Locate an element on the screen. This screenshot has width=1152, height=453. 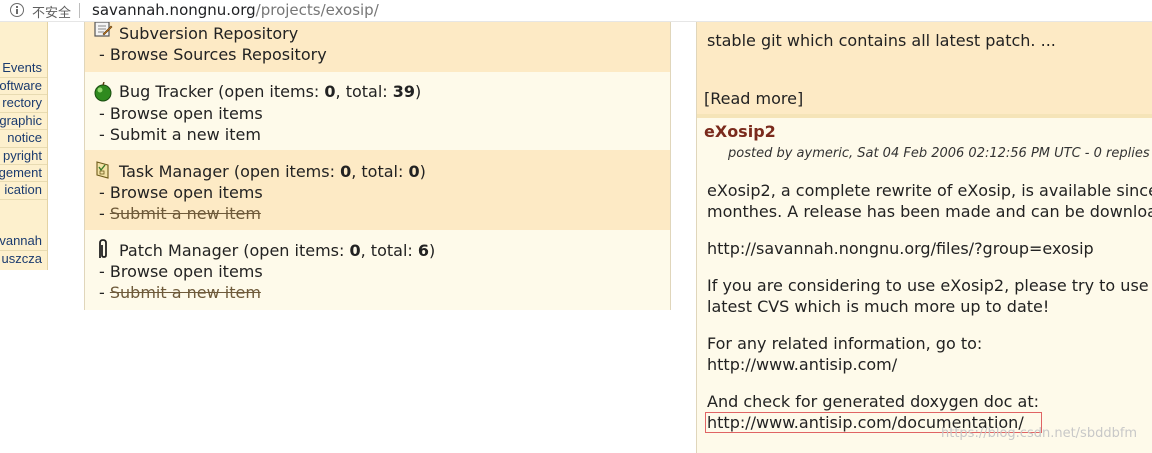
svn-icon is located at coordinates (103, 31).